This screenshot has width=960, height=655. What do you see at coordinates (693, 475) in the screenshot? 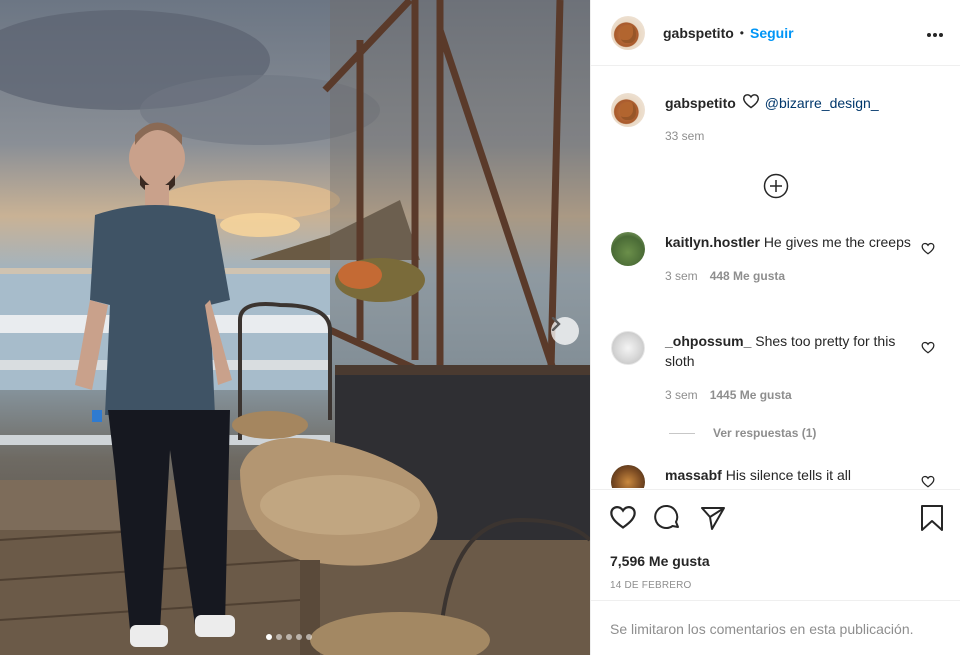
I see `comment-username: massabf` at bounding box center [693, 475].